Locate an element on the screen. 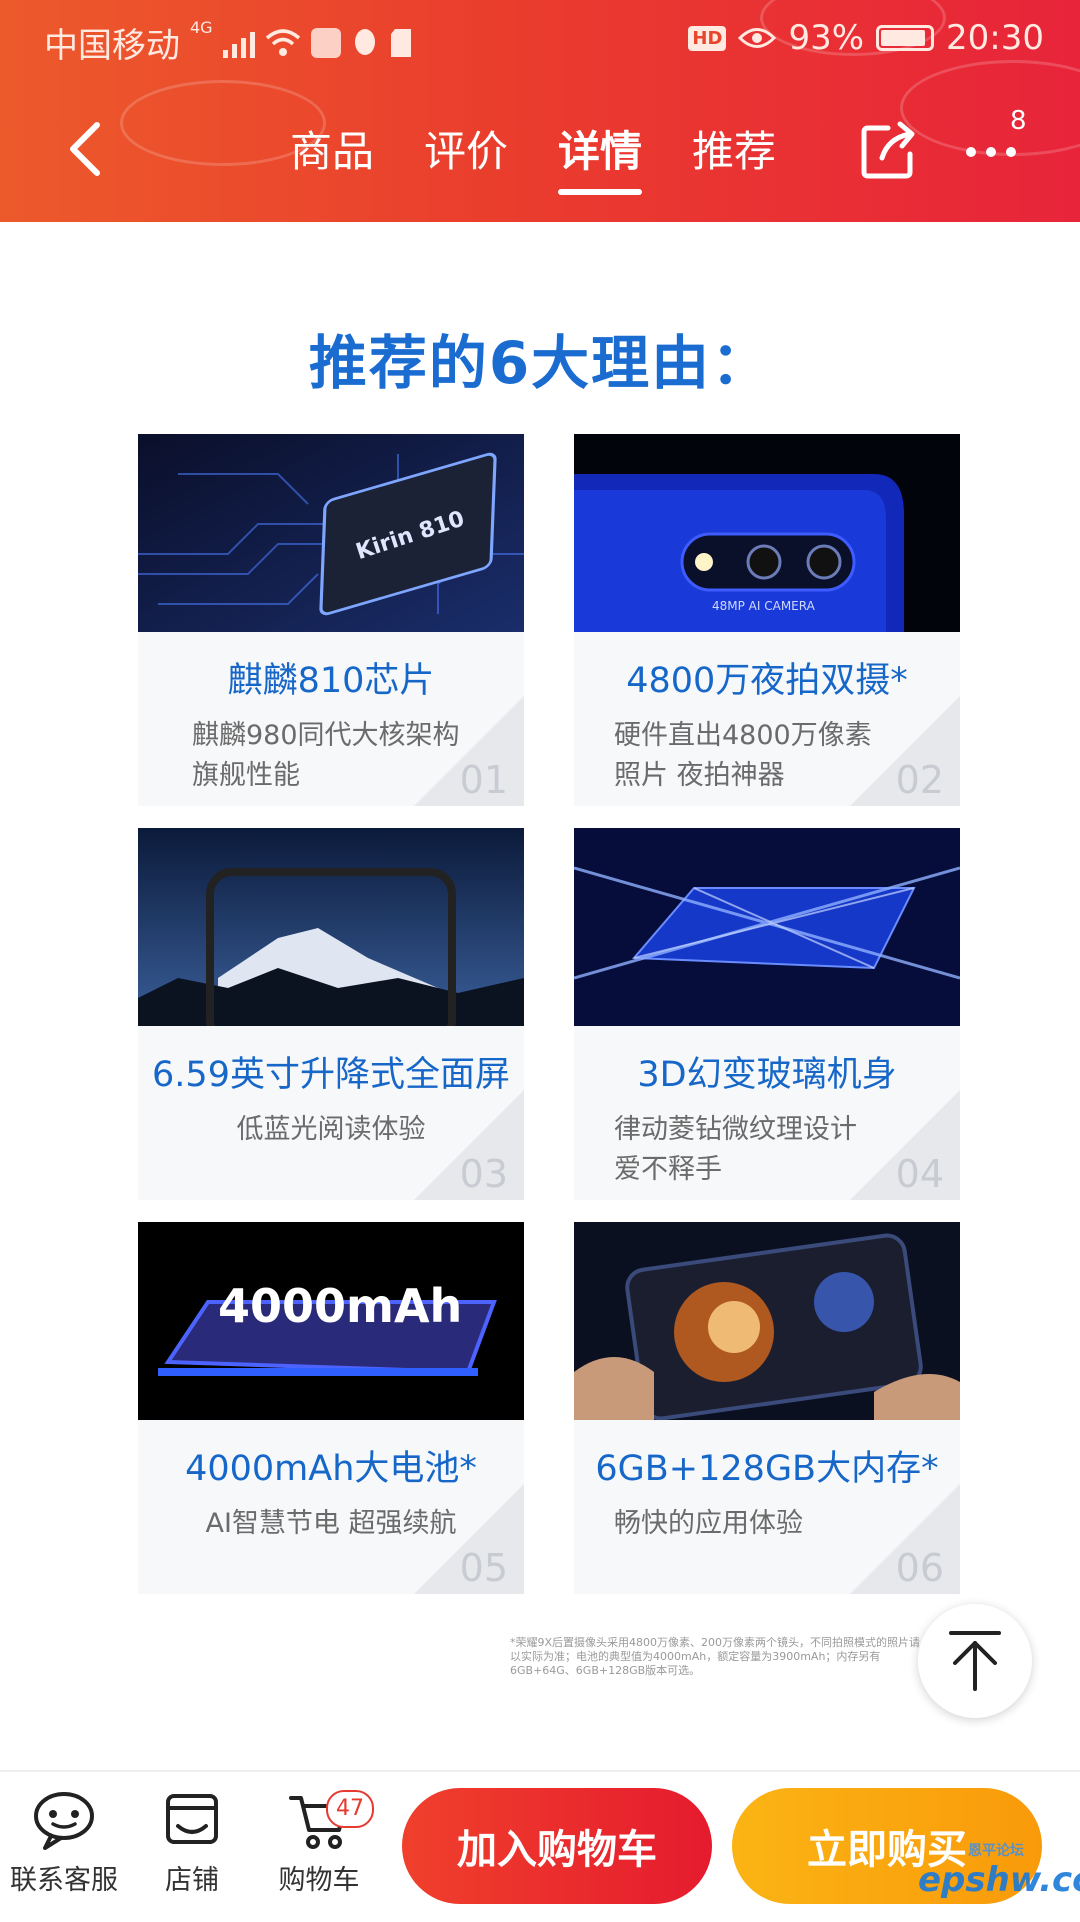 This screenshot has height=1922, width=1080. reason-card-1: Kirin 810 麒麟810芯片 麒麟980同代大核架构 旗舰性能 01 is located at coordinates (331, 620).